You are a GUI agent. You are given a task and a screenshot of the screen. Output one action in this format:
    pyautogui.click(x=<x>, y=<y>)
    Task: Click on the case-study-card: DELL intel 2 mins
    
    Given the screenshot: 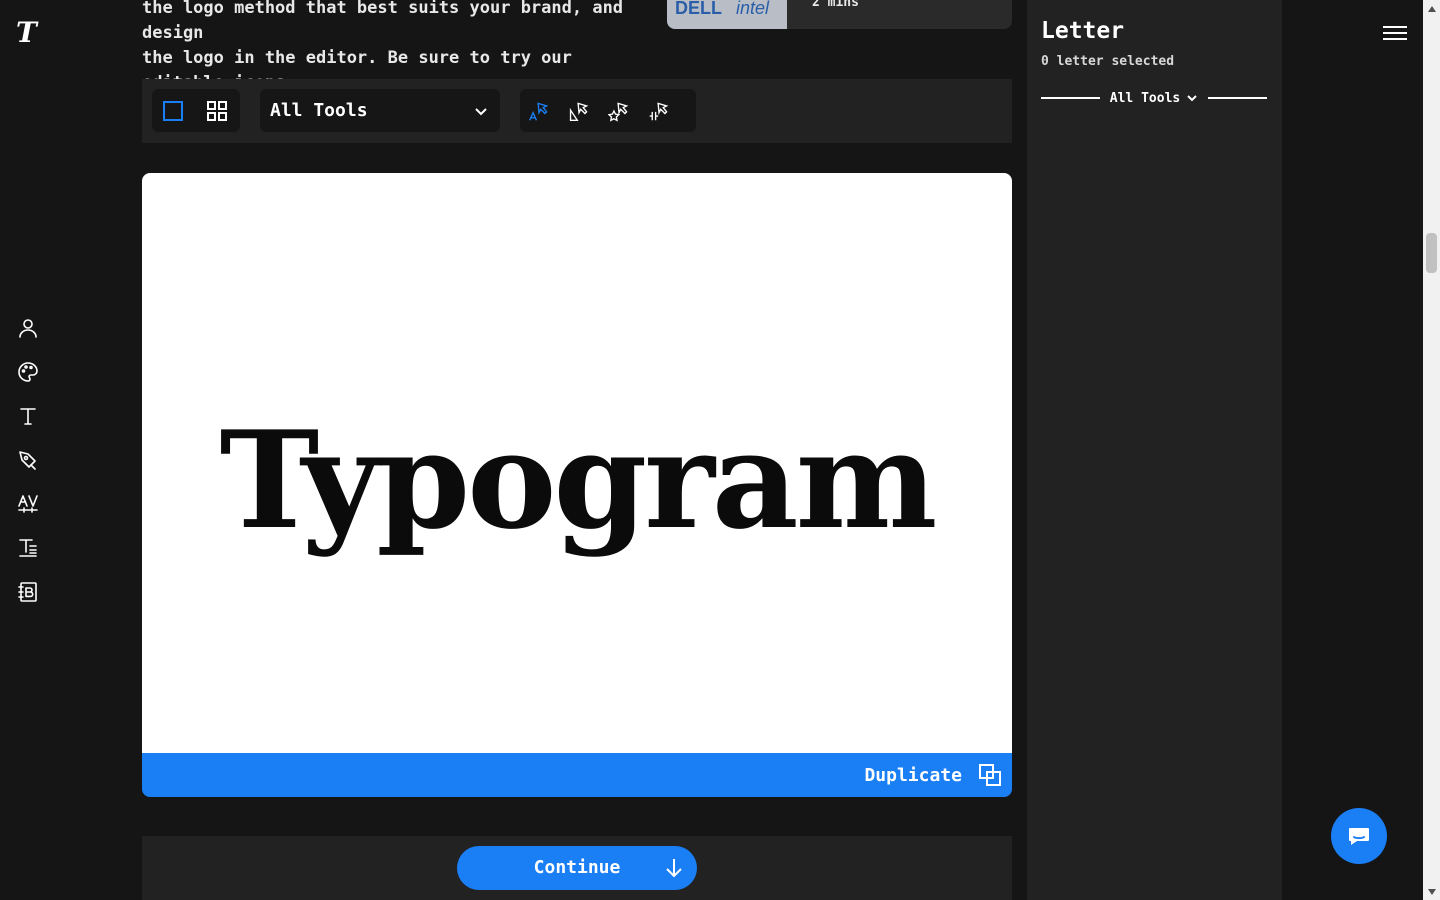 What is the action you would take?
    pyautogui.click(x=839, y=14)
    